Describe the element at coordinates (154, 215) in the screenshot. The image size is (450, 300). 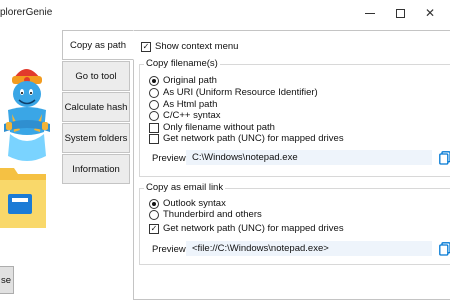
I see `radio-thunderbird` at that location.